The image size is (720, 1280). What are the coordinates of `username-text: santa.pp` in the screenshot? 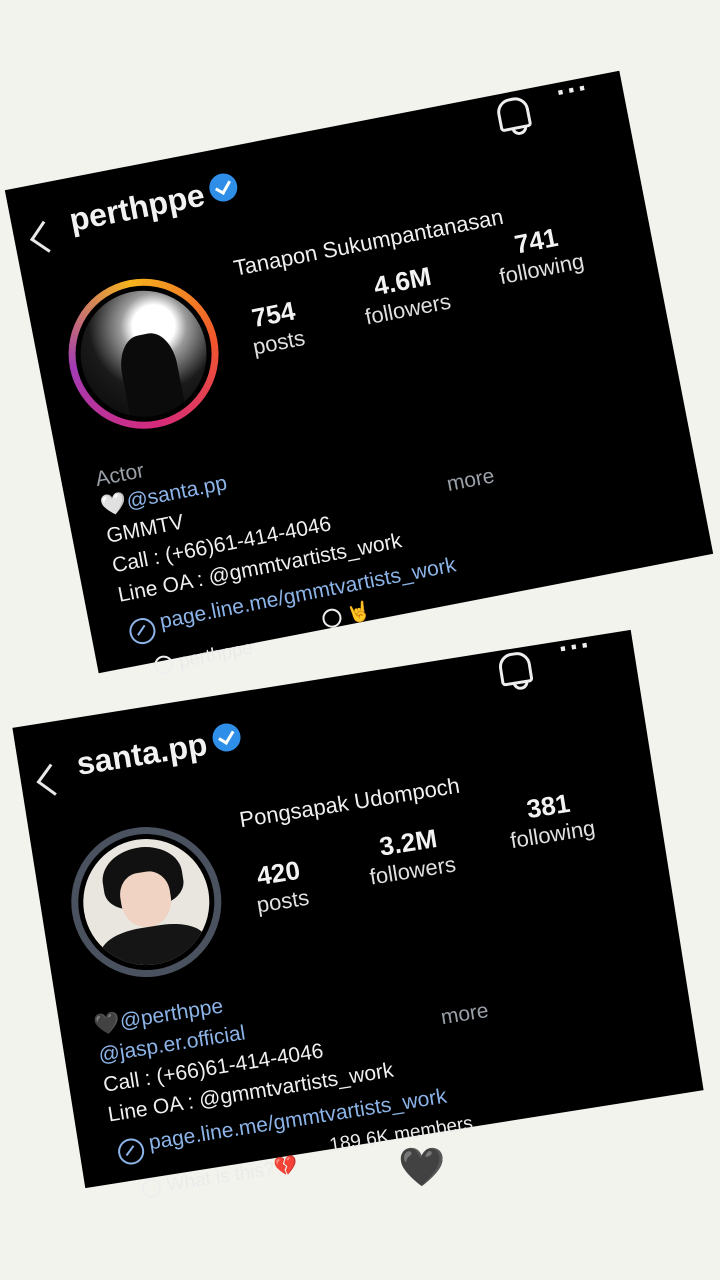 It's located at (142, 753).